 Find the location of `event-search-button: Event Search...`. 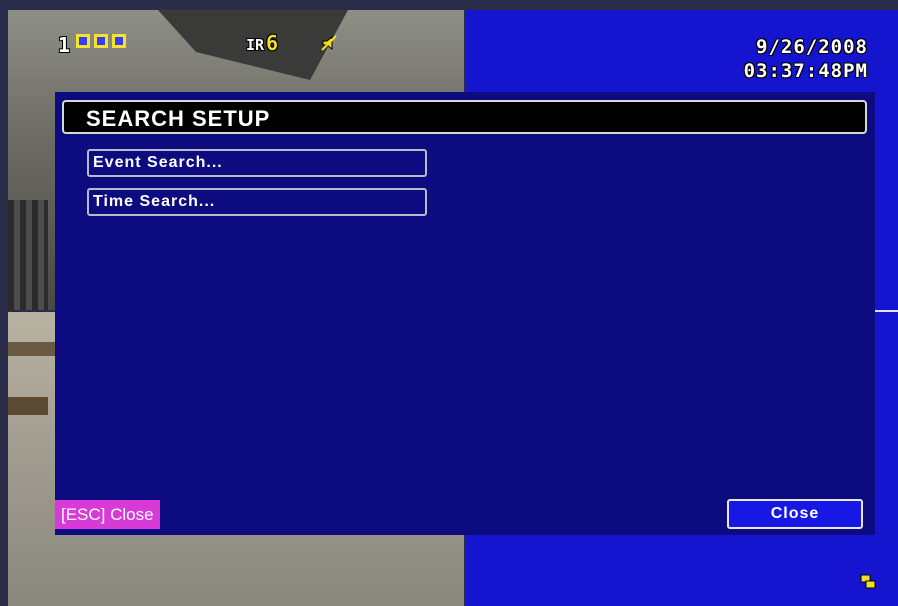

event-search-button: Event Search... is located at coordinates (257, 163).